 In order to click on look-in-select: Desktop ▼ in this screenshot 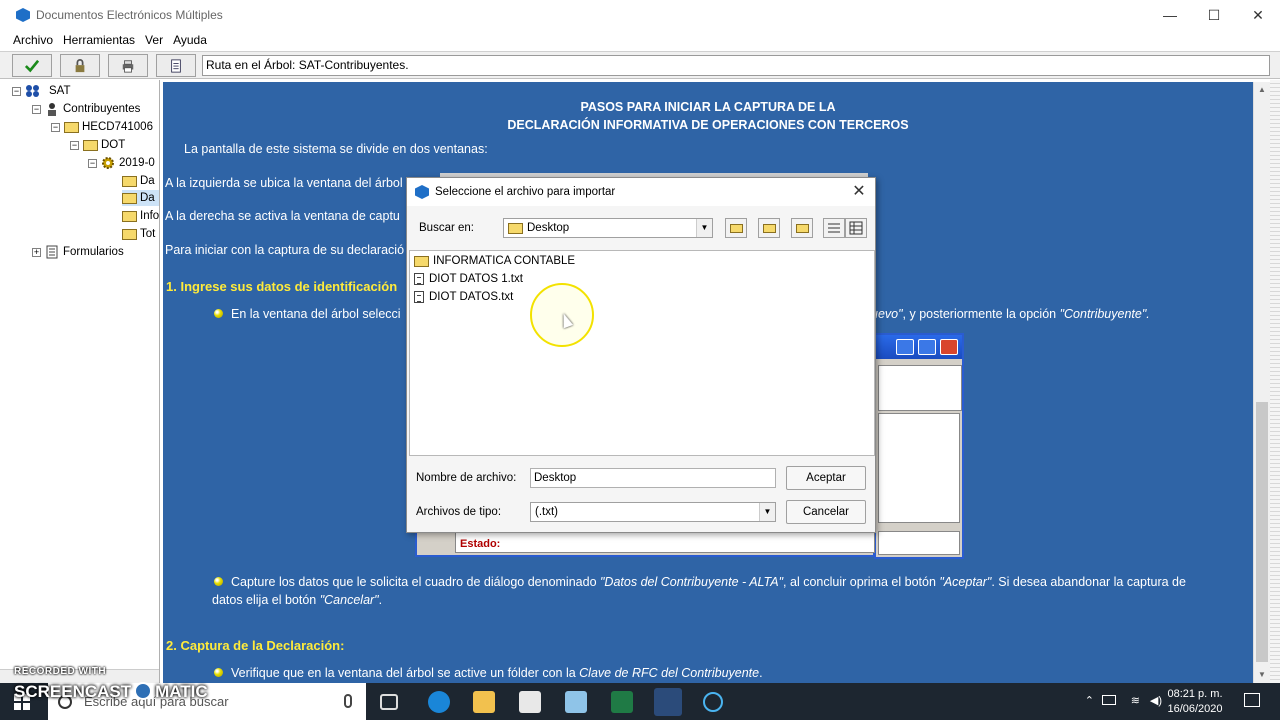, I will do `click(608, 228)`.